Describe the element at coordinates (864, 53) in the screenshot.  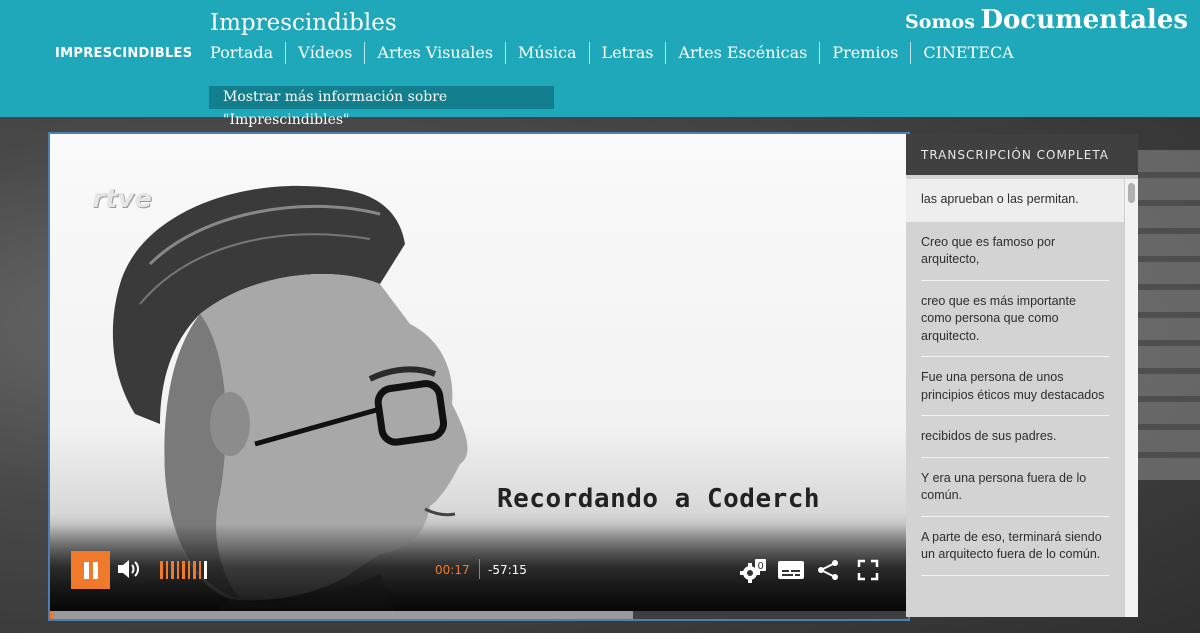
I see `nav-item-premios: Premios` at that location.